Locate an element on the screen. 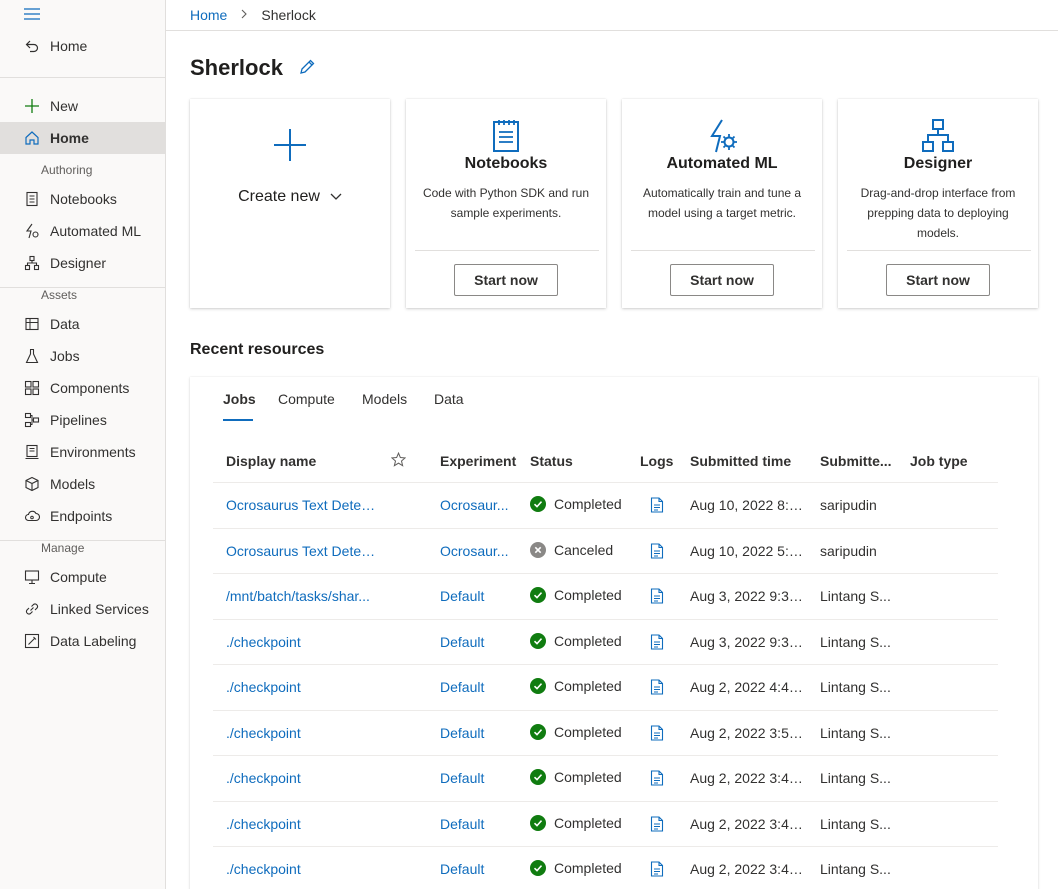 The image size is (1058, 889). sidebar-item-label: Data Labeling is located at coordinates (93, 641).